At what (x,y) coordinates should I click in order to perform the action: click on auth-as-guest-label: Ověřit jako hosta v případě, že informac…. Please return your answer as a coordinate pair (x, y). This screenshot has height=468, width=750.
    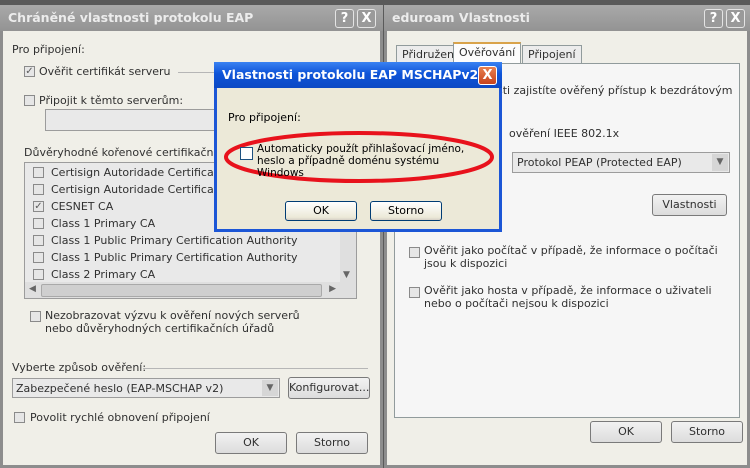
    Looking at the image, I should click on (568, 297).